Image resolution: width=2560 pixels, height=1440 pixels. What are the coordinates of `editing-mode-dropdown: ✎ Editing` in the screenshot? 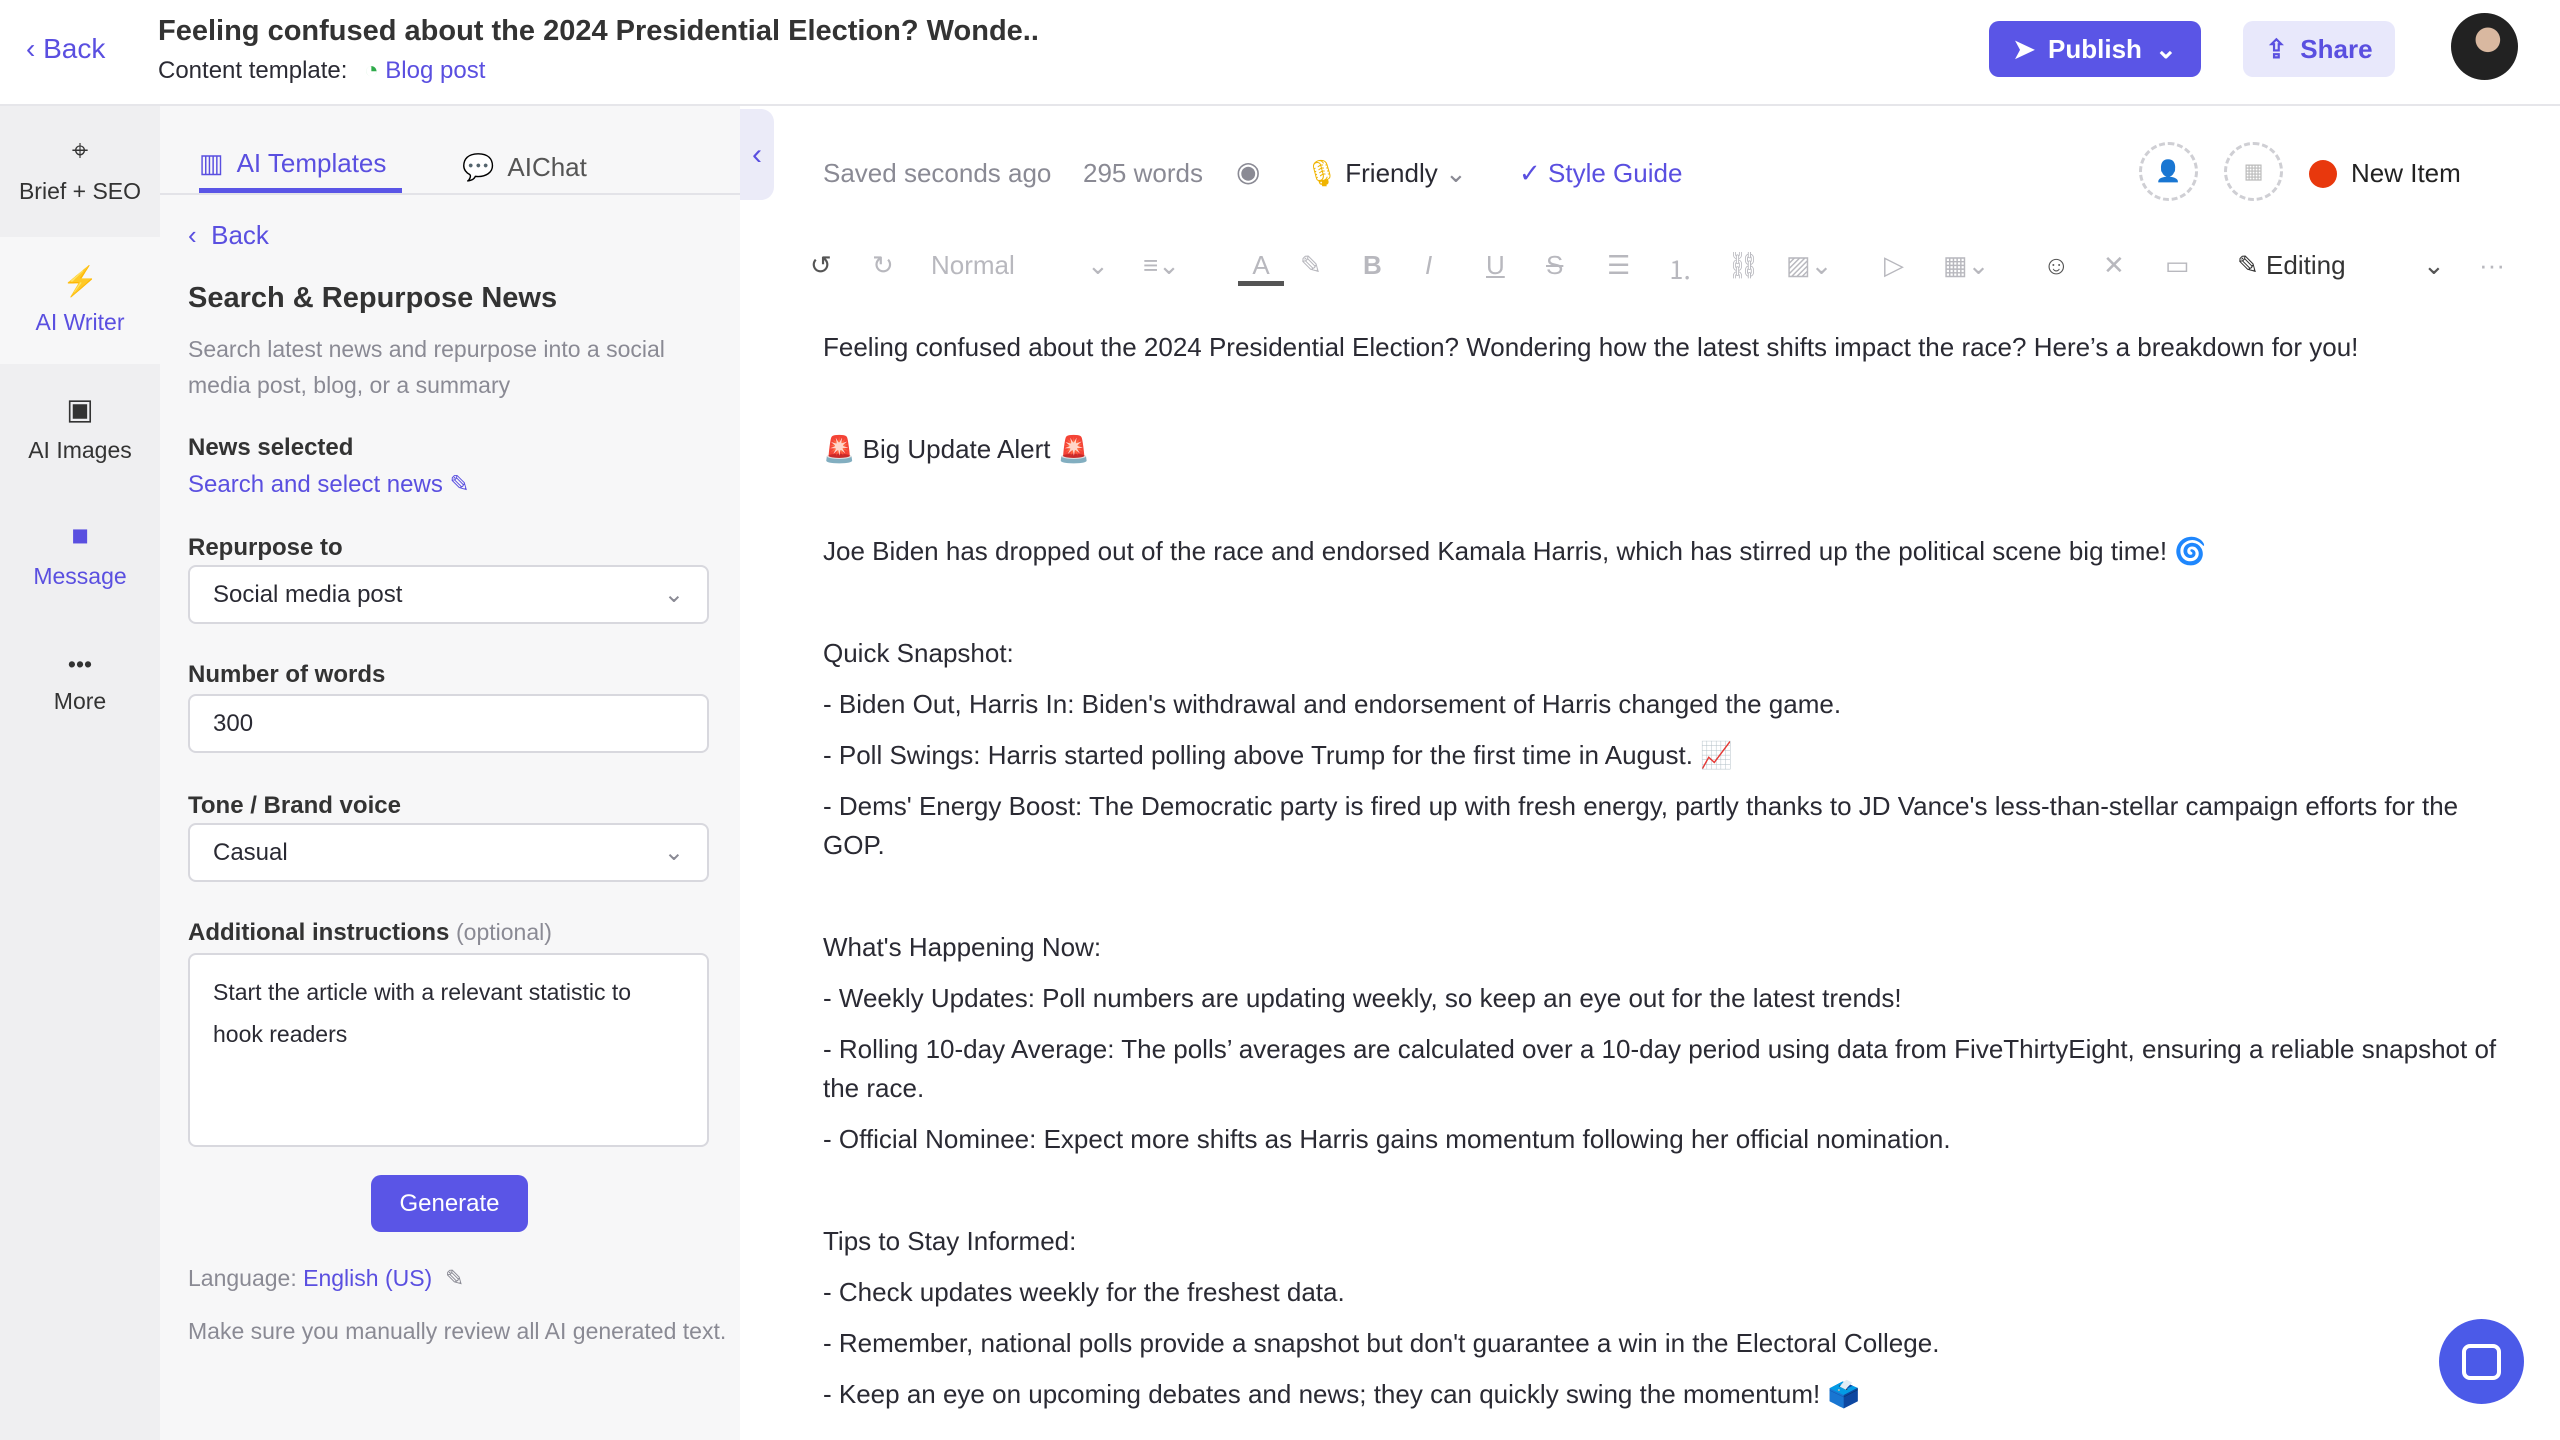 It's located at (2291, 265).